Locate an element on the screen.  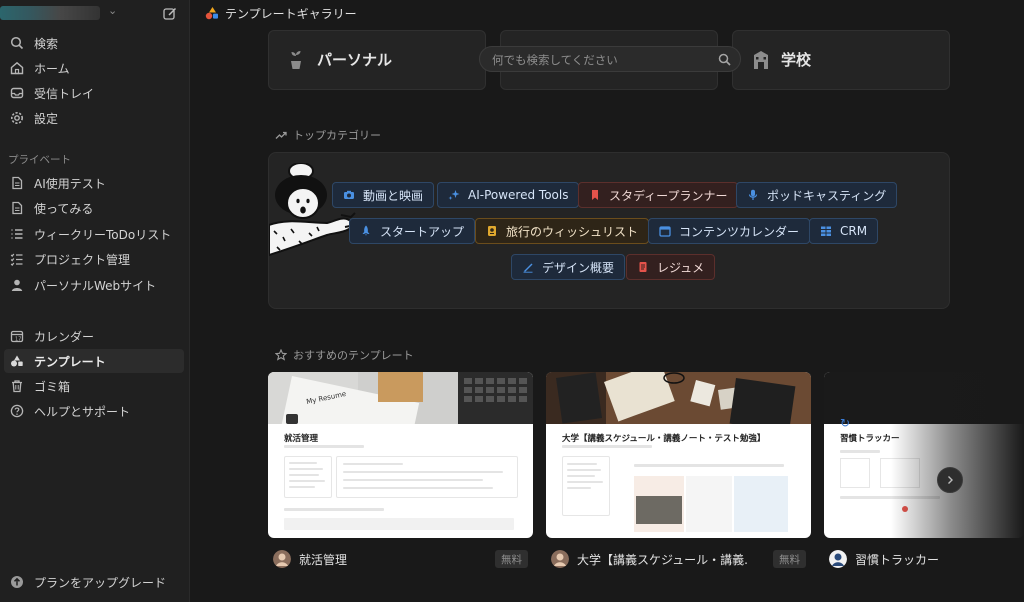
trending-up-icon is located at coordinates (281, 135).